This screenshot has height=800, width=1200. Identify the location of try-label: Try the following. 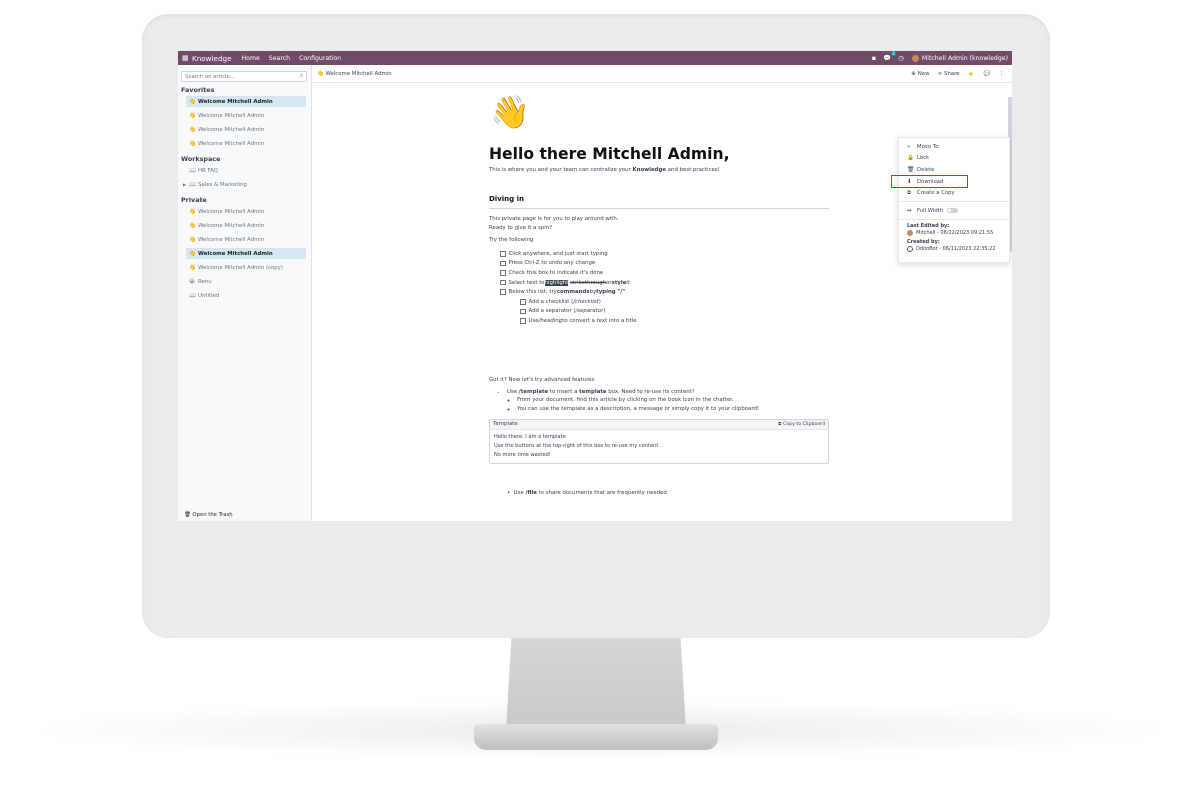
(511, 240).